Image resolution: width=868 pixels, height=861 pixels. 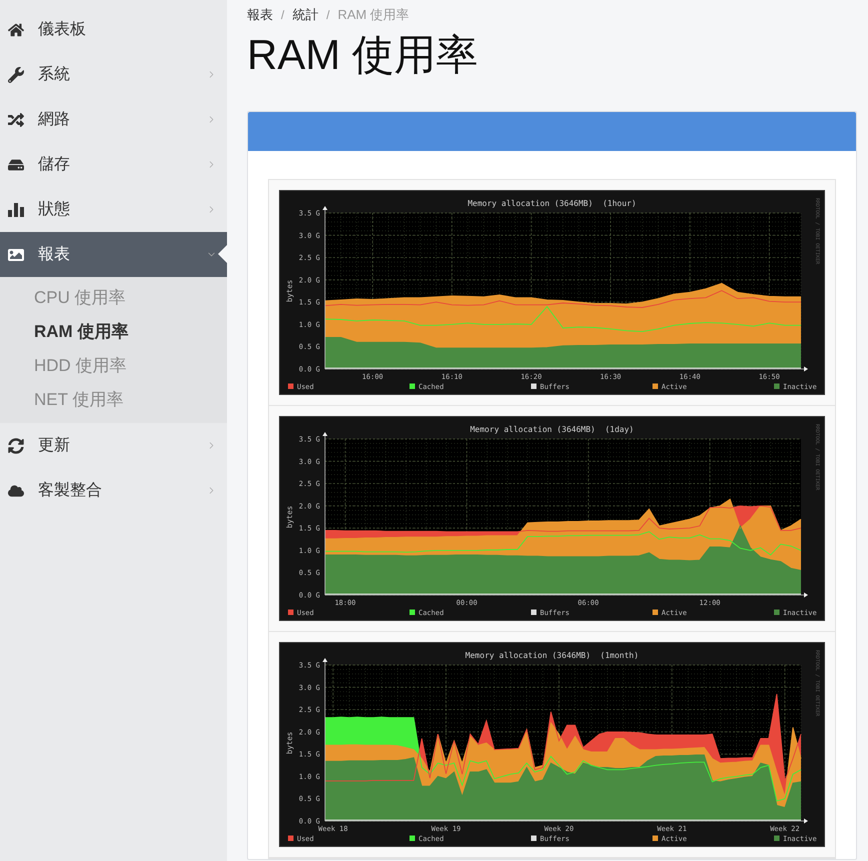 I want to click on shuffle-icon, so click(x=16, y=120).